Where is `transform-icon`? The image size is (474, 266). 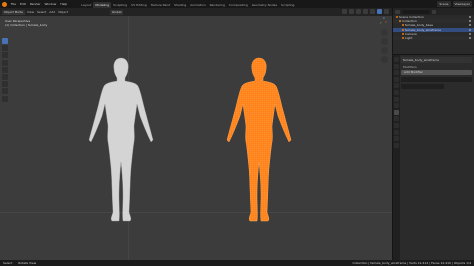 transform-icon is located at coordinates (5, 76).